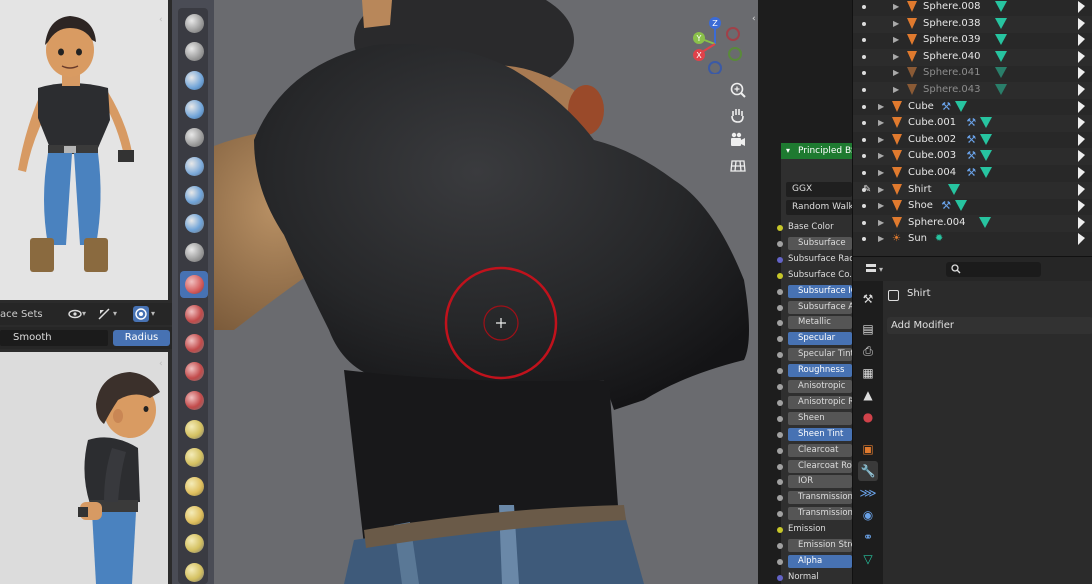  Describe the element at coordinates (820, 482) in the screenshot. I see `node-input-ior: IOR` at that location.